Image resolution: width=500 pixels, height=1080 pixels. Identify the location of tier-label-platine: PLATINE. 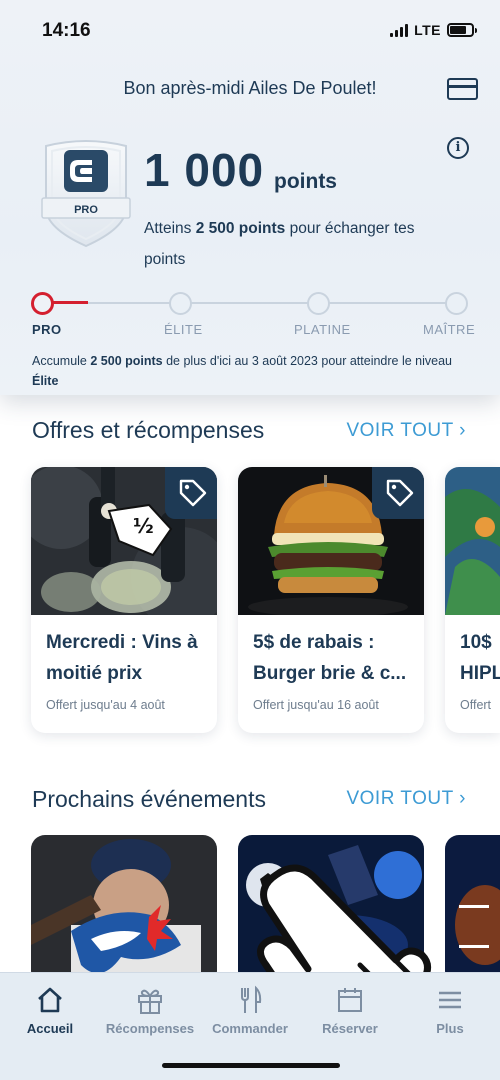
(322, 329).